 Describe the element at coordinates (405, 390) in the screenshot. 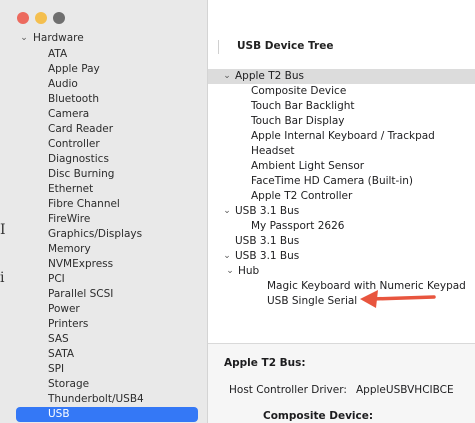

I see `detail-host-value: AppleUSBVHCIBCE` at that location.